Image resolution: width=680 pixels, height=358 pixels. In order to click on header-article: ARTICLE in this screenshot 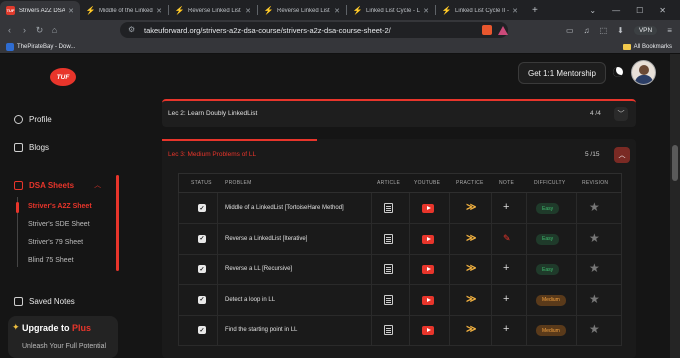, I will do `click(389, 183)`.